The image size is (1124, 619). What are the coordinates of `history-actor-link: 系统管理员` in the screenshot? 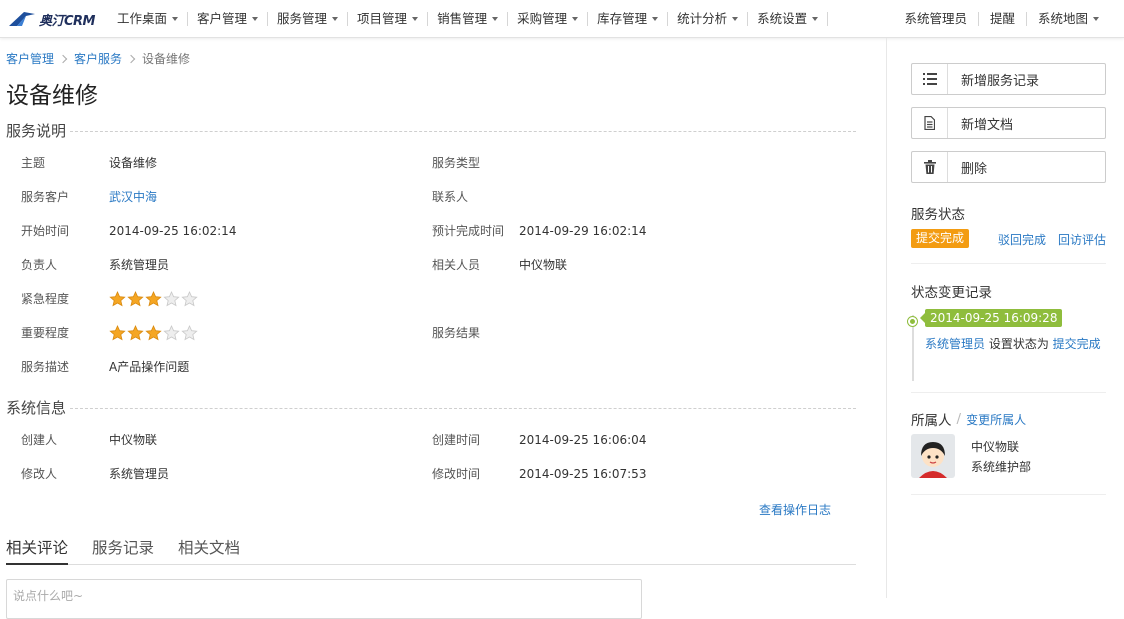 It's located at (955, 344).